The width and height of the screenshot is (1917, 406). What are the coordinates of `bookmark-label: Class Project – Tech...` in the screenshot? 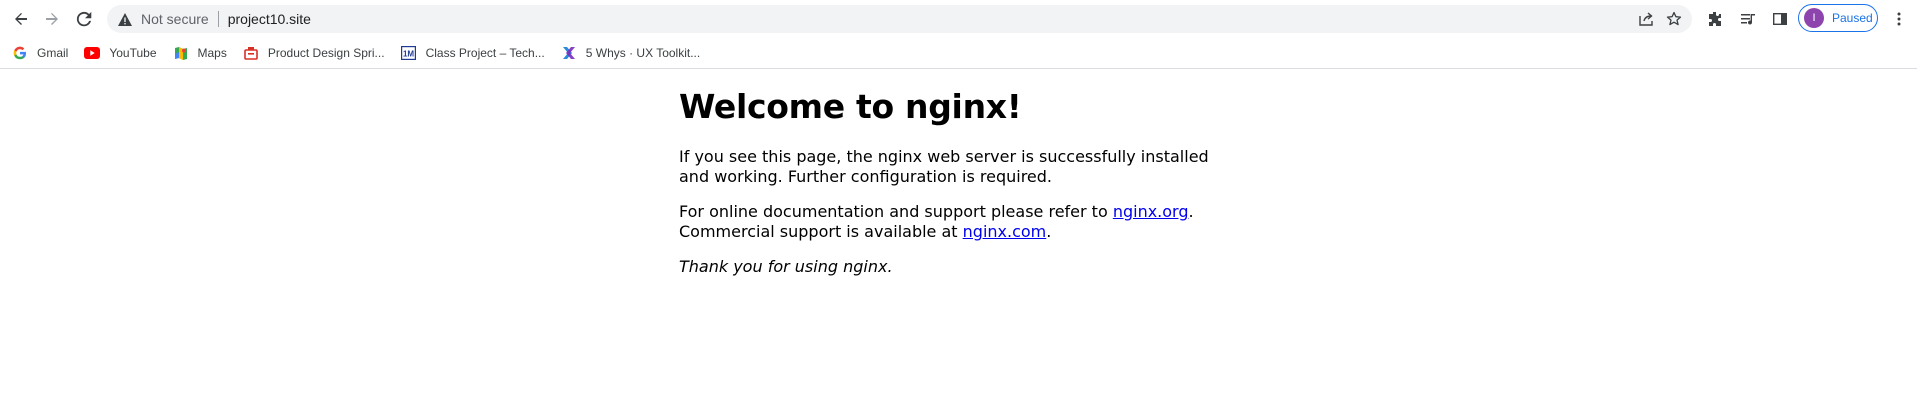 It's located at (485, 53).